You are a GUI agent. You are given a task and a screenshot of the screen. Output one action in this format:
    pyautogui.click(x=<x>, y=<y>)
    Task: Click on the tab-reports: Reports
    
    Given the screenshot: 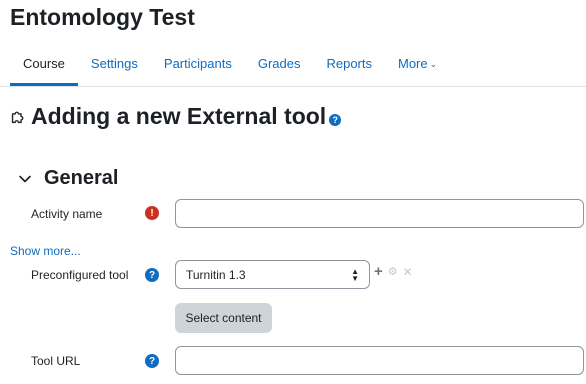 What is the action you would take?
    pyautogui.click(x=349, y=66)
    